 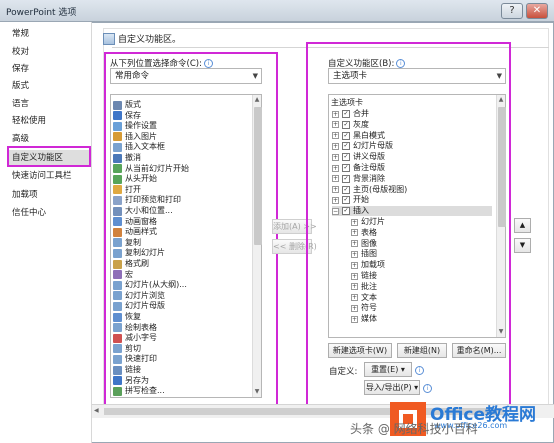 What do you see at coordinates (46, 52) in the screenshot?
I see `nav-item: 校对` at bounding box center [46, 52].